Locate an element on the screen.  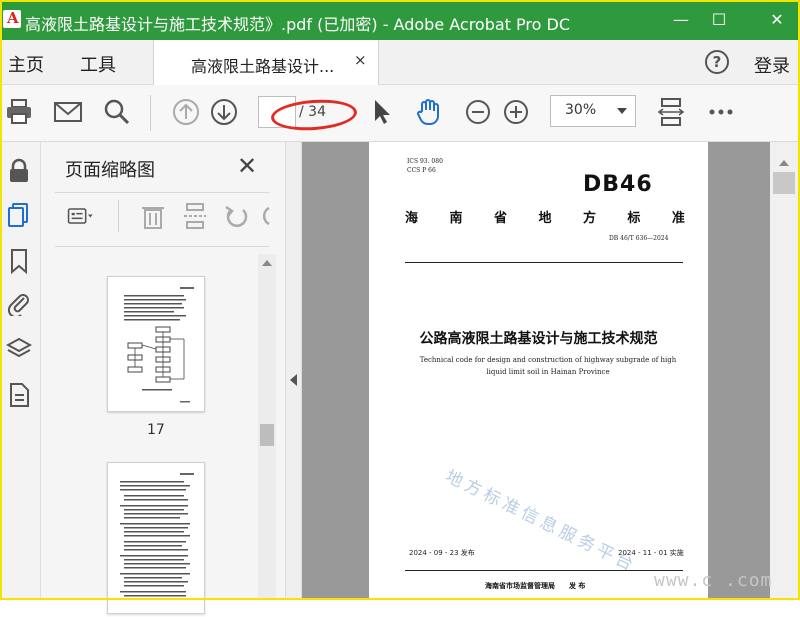
page-issue-date: 2024 - 09 - 23 发布 is located at coordinates (442, 553).